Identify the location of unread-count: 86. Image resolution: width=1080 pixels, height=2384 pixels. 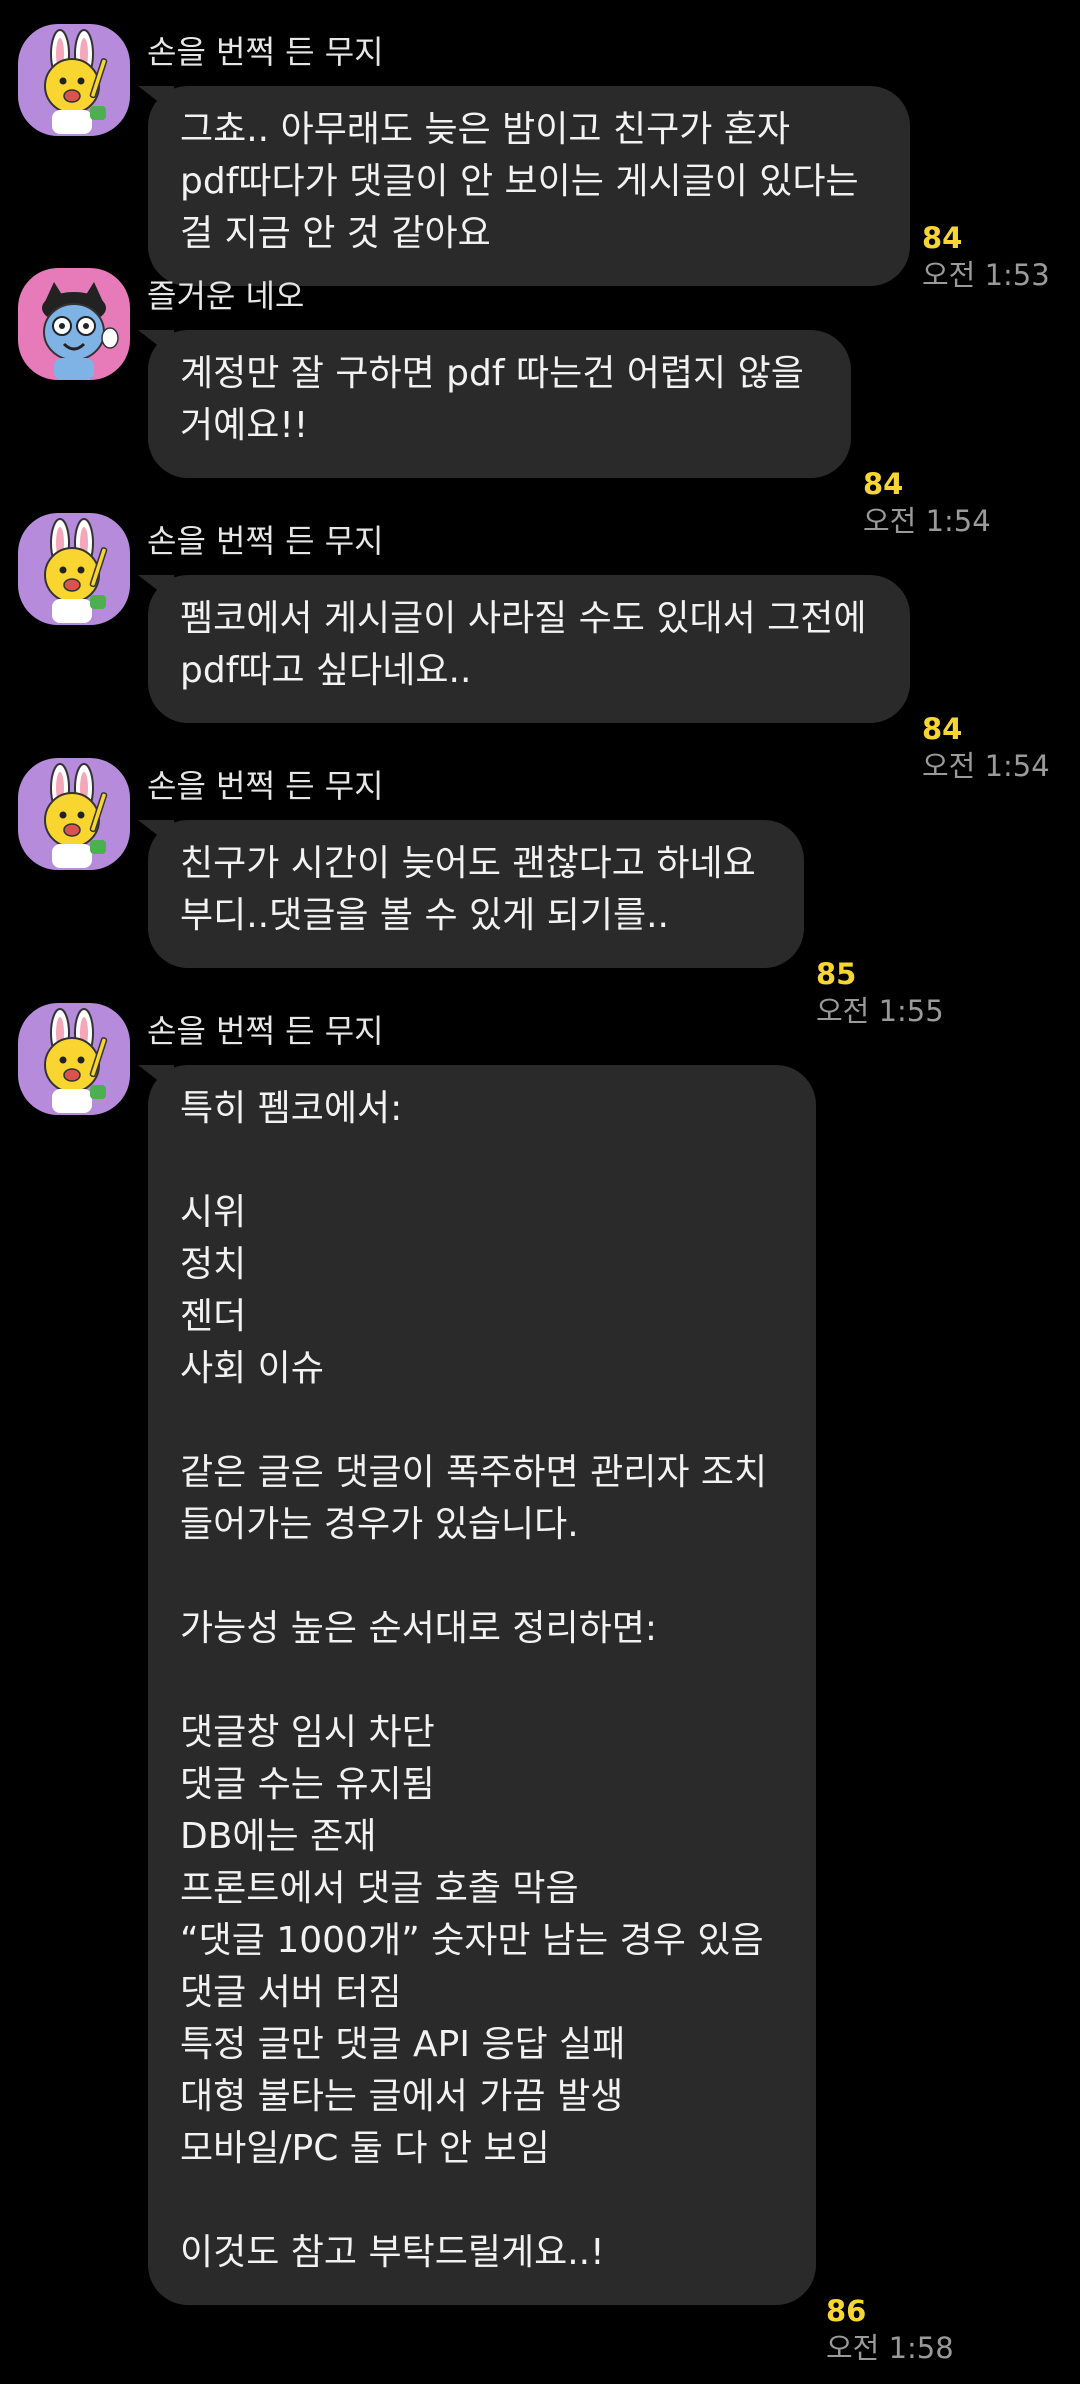
(846, 2311).